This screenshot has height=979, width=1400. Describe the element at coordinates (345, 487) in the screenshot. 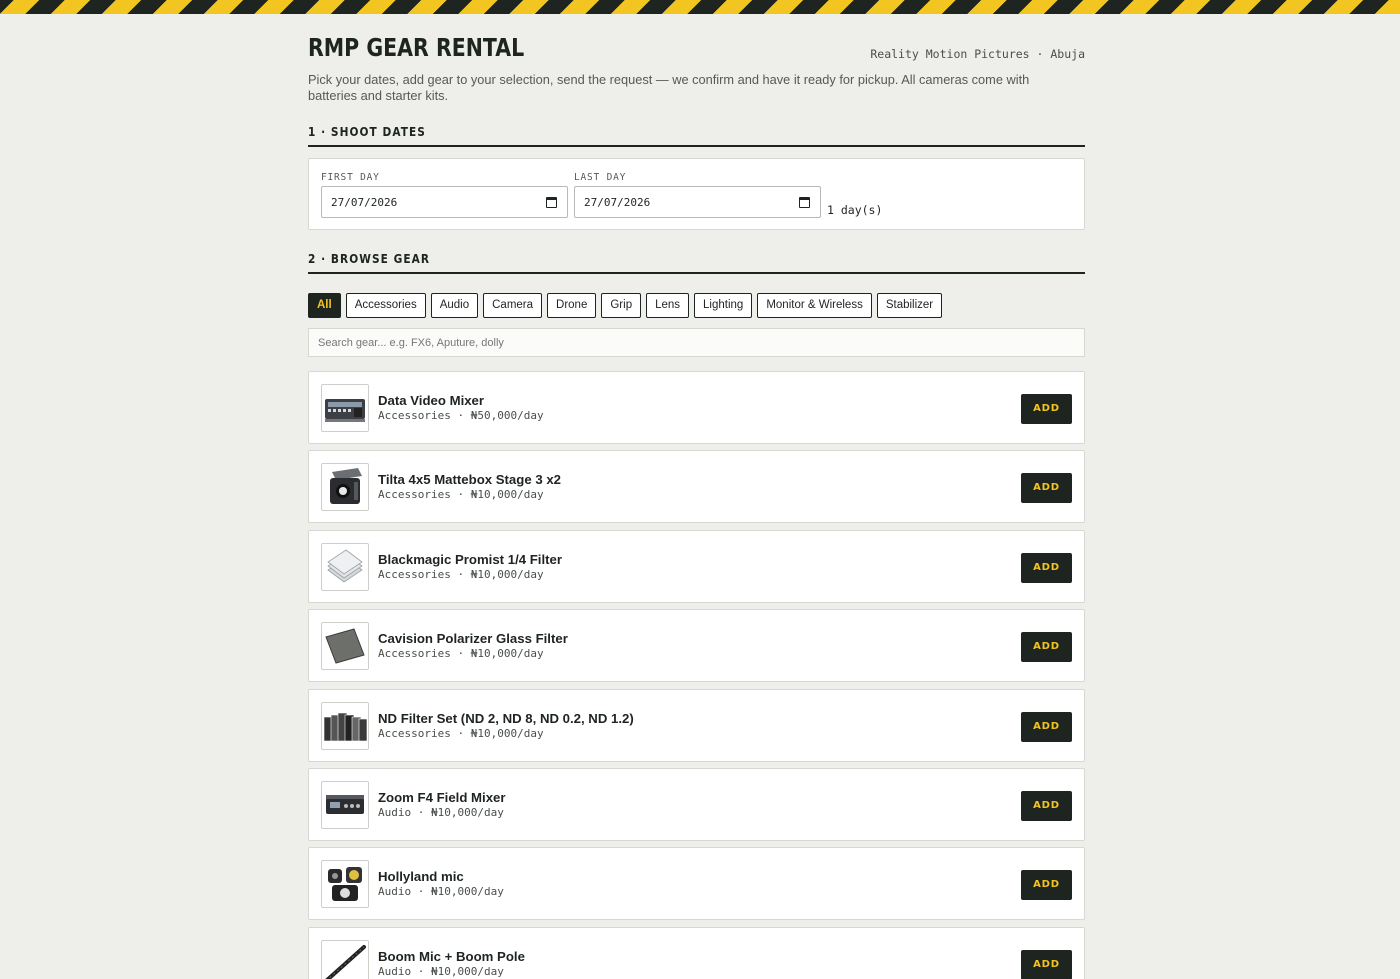

I see `mattebox-icon` at that location.